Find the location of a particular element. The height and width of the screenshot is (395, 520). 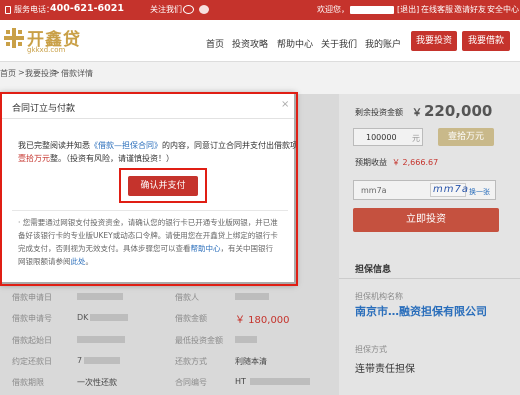

row-label: 借款人 is located at coordinates (187, 297).